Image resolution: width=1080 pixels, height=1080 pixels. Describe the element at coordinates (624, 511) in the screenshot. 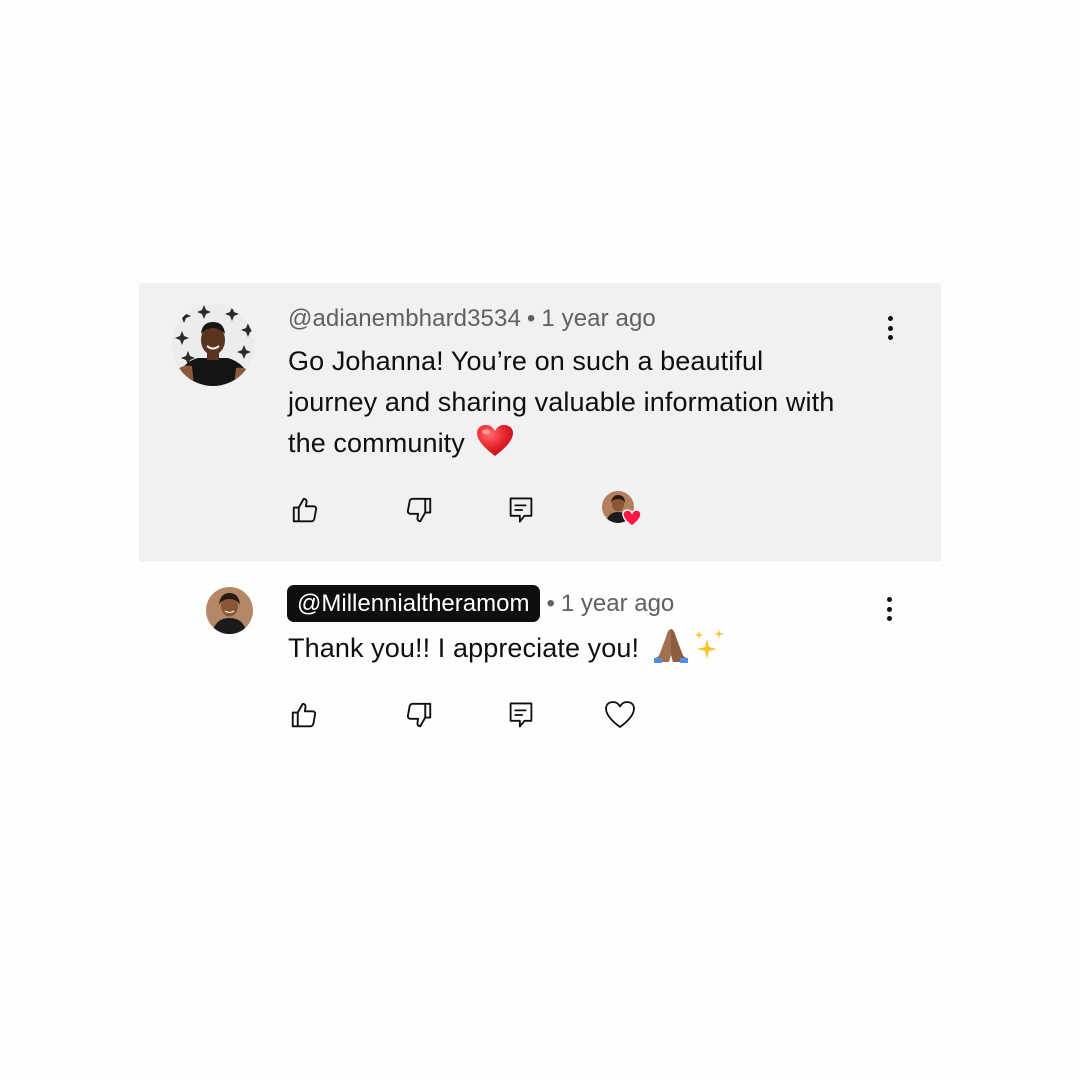

I see `creator-heart-icon` at that location.